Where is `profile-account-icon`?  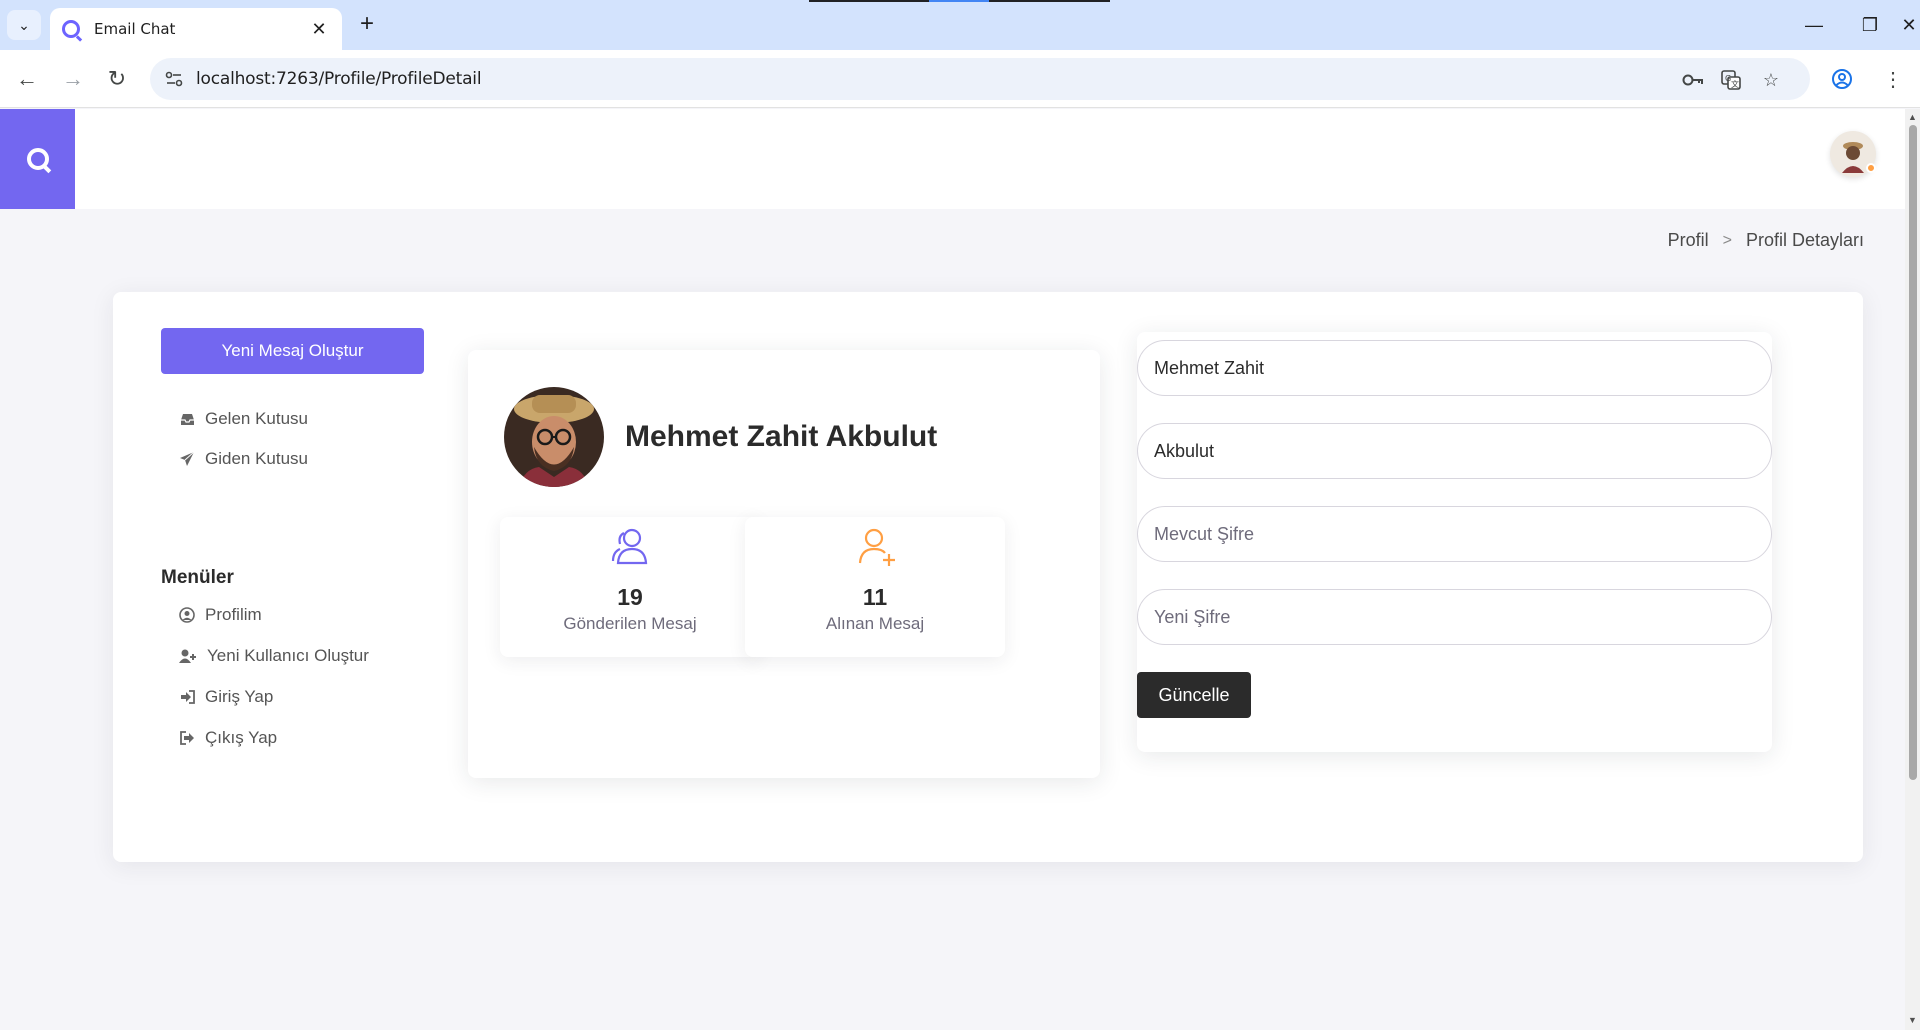
profile-account-icon is located at coordinates (1842, 79).